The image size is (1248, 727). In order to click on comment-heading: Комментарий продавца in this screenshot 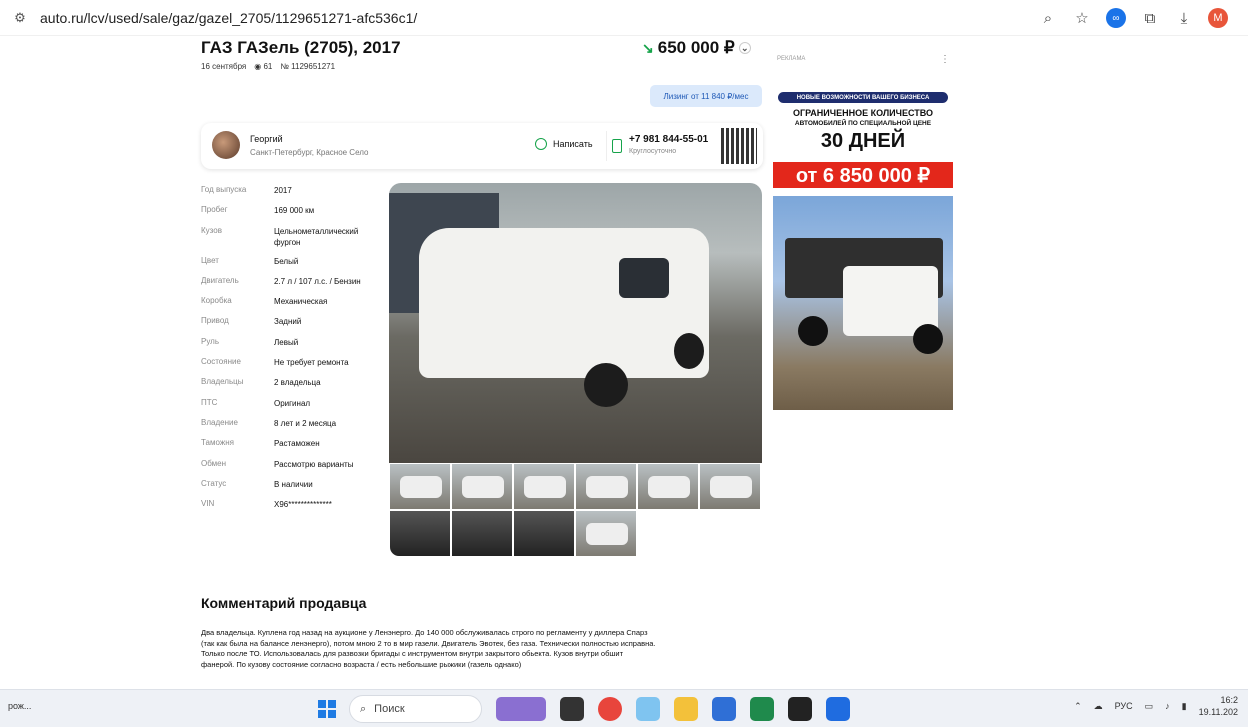, I will do `click(284, 603)`.